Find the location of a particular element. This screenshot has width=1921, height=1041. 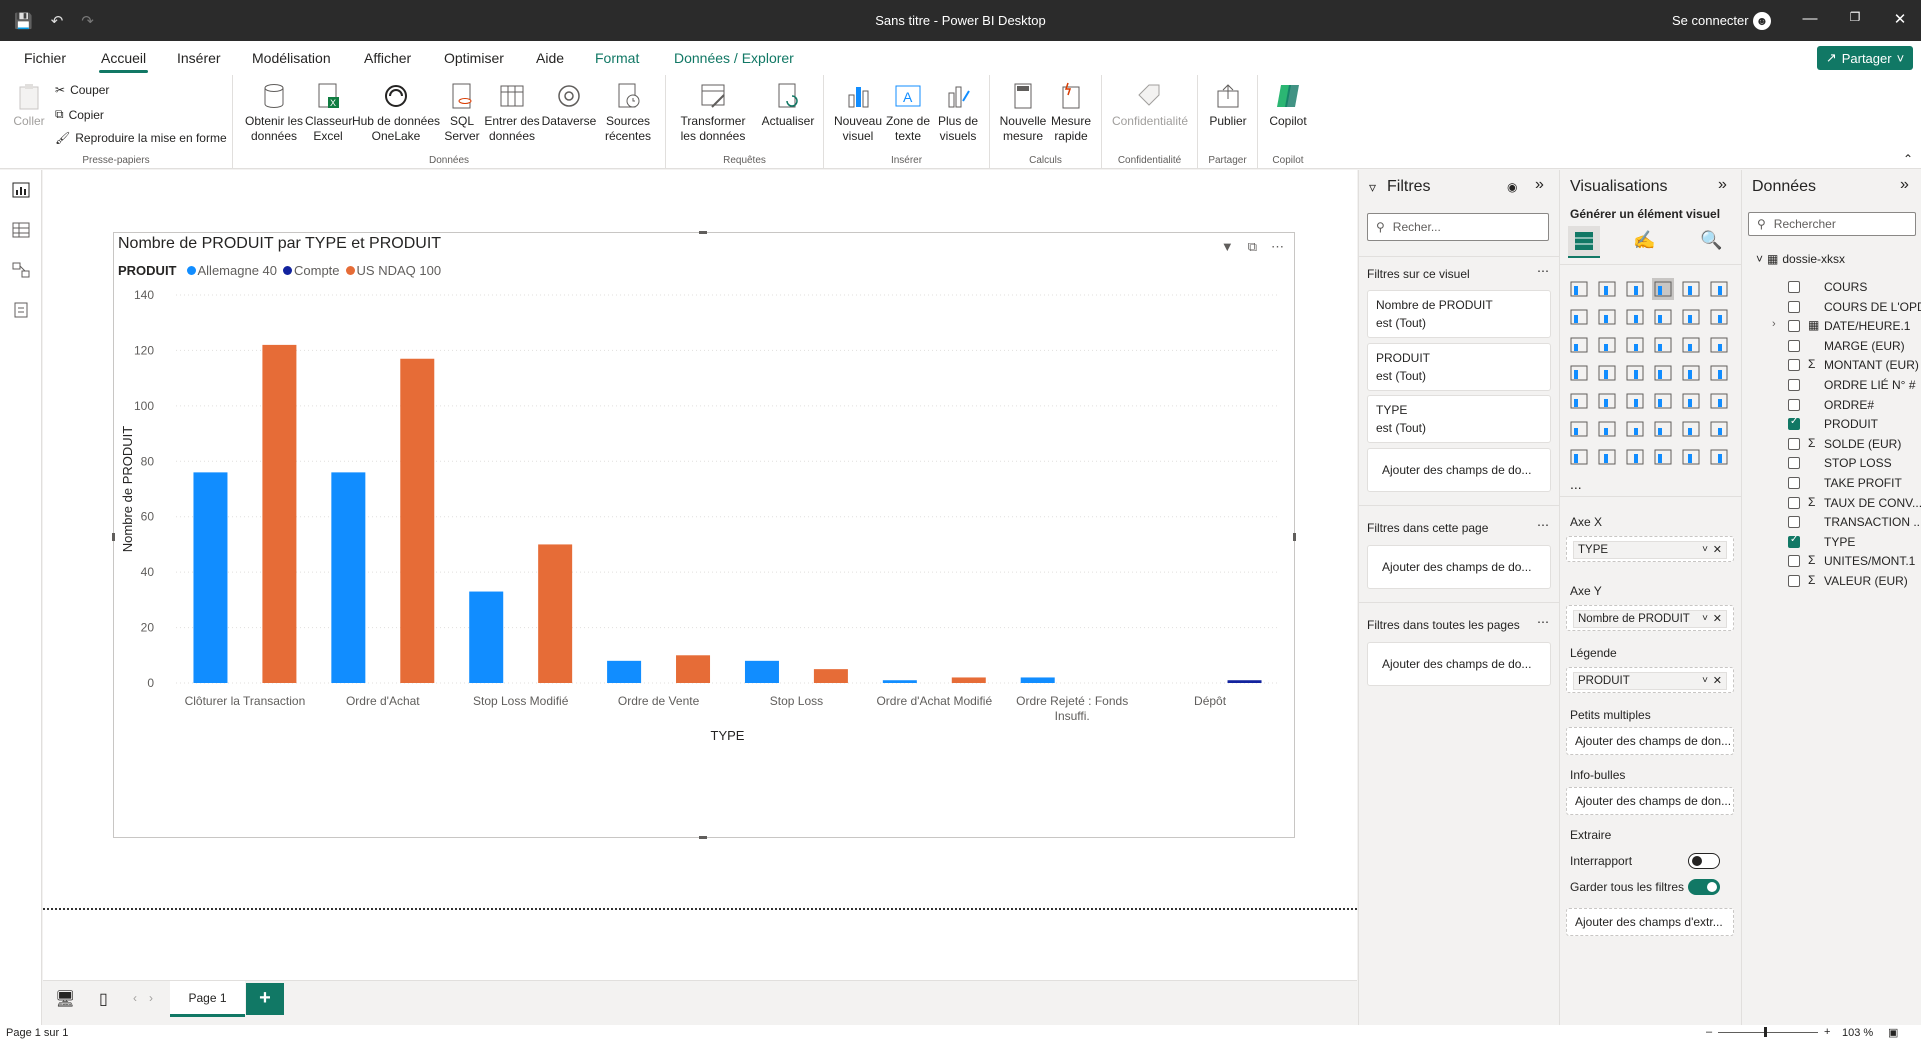

resize-handle-top is located at coordinates (703, 232).